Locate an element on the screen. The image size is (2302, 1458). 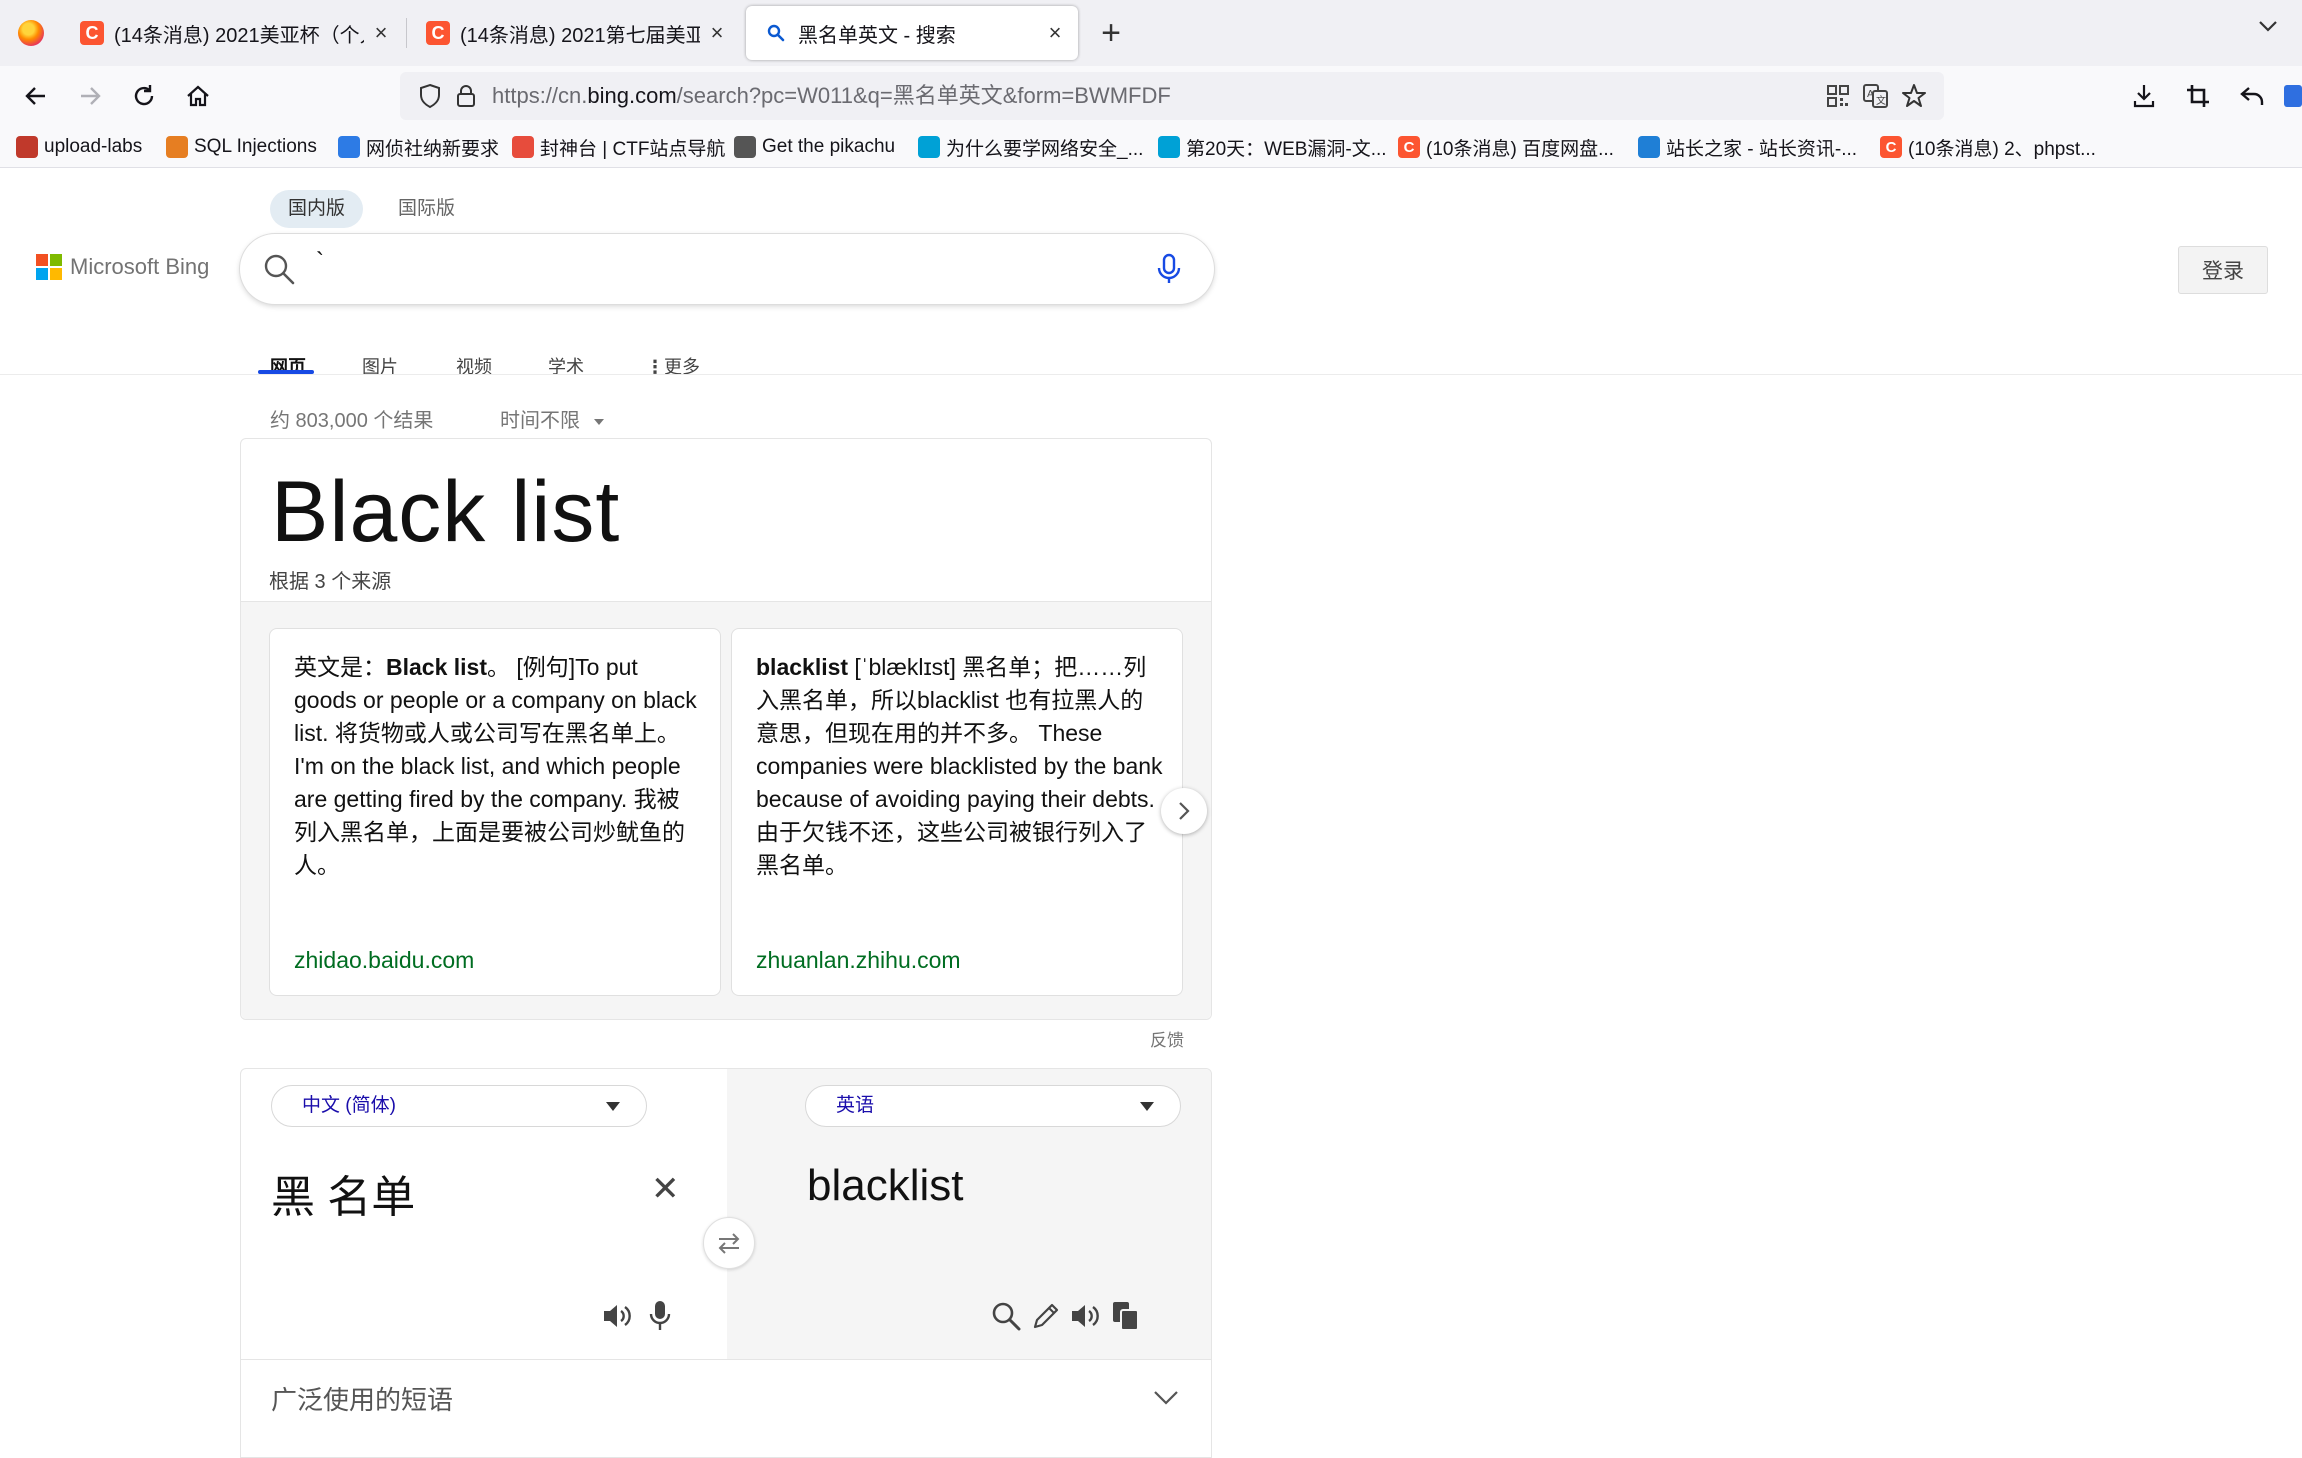
answer-title: Black list is located at coordinates (446, 512).